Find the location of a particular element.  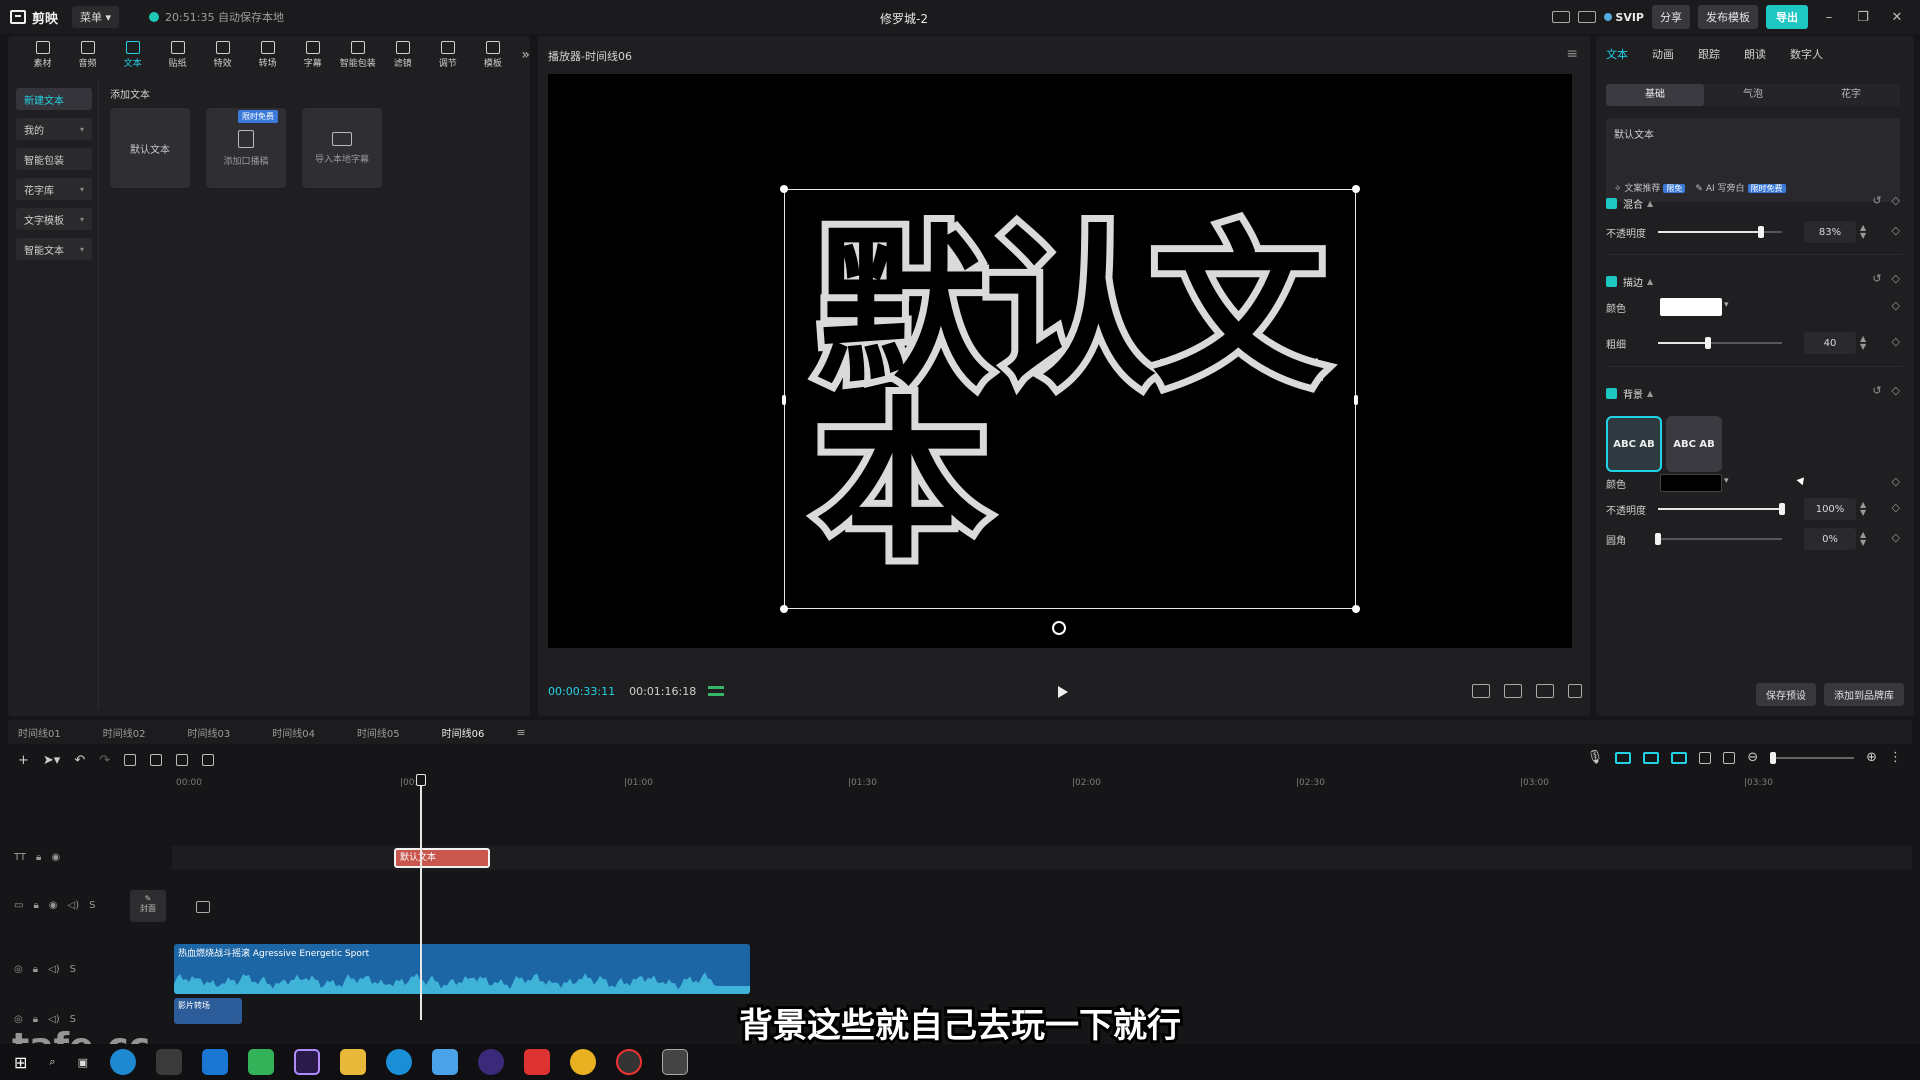

background-section-header: 背景 ▲ ↺ ◇ is located at coordinates (1755, 392).